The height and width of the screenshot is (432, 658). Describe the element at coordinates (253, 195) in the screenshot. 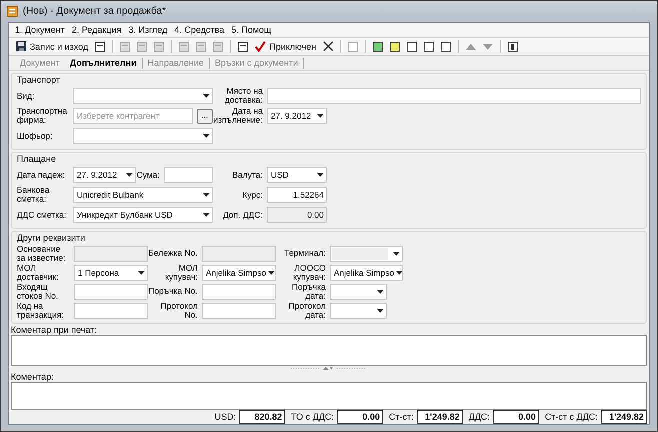

I see `field-label: Курс:` at that location.